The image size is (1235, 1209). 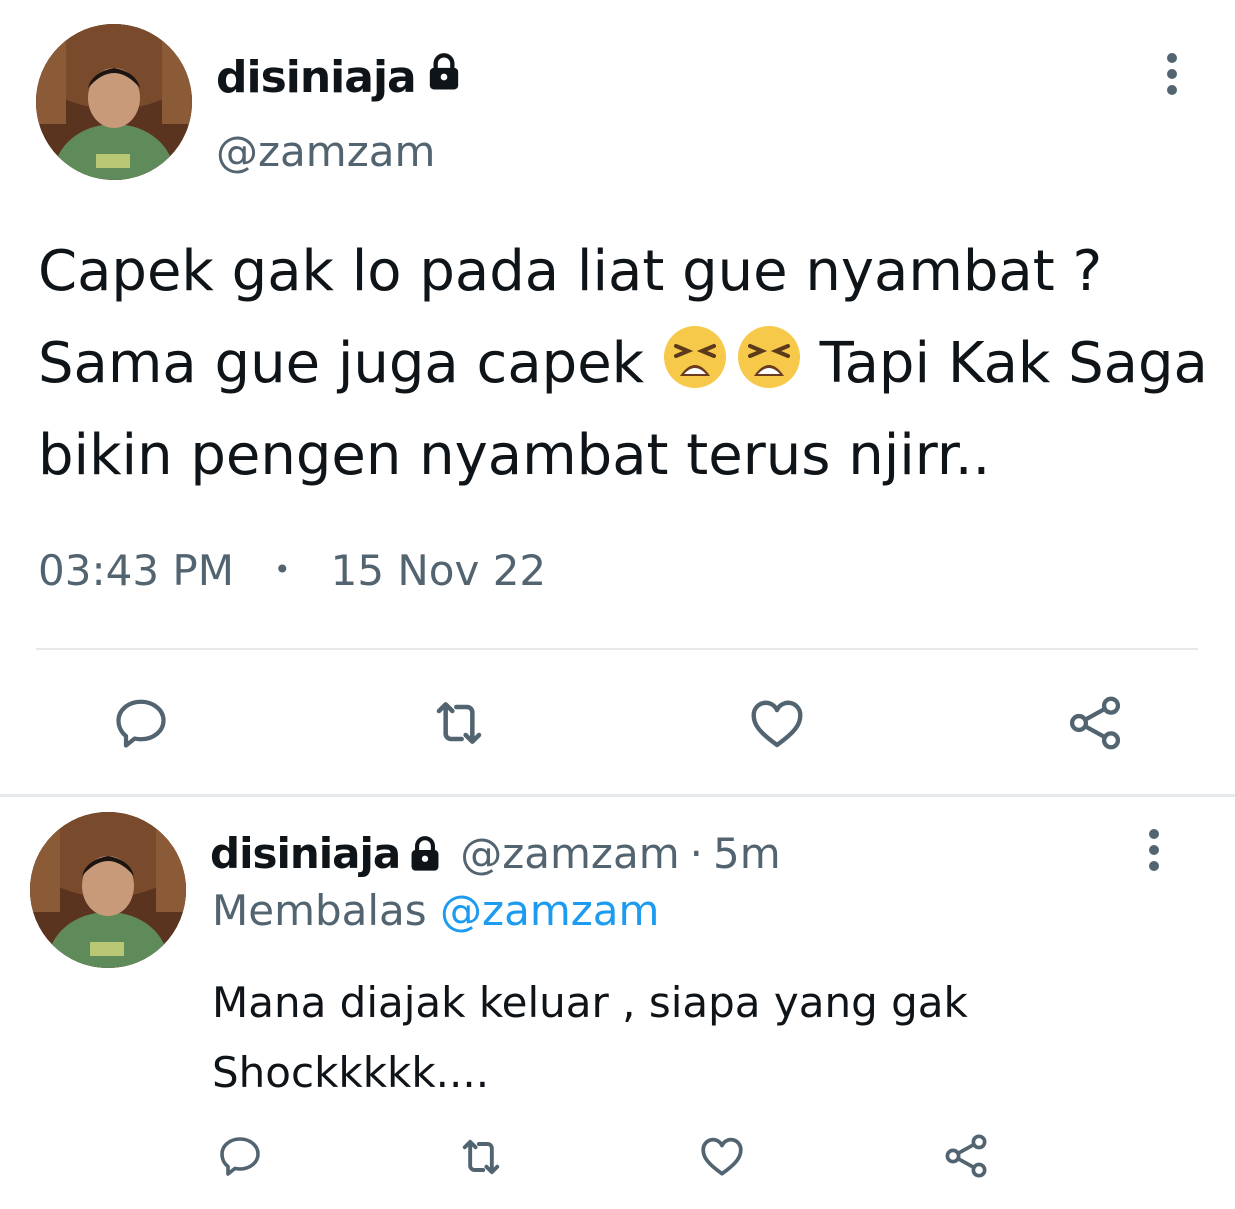 I want to click on tweet-text-line2-start: Sama gue juga capek, so click(x=350, y=363).